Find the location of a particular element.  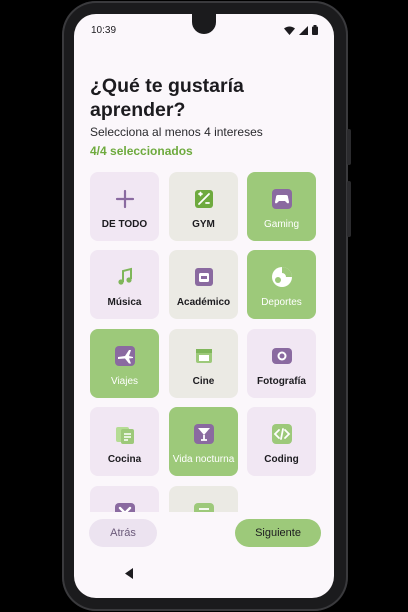

back-button: Atrás is located at coordinates (123, 533).